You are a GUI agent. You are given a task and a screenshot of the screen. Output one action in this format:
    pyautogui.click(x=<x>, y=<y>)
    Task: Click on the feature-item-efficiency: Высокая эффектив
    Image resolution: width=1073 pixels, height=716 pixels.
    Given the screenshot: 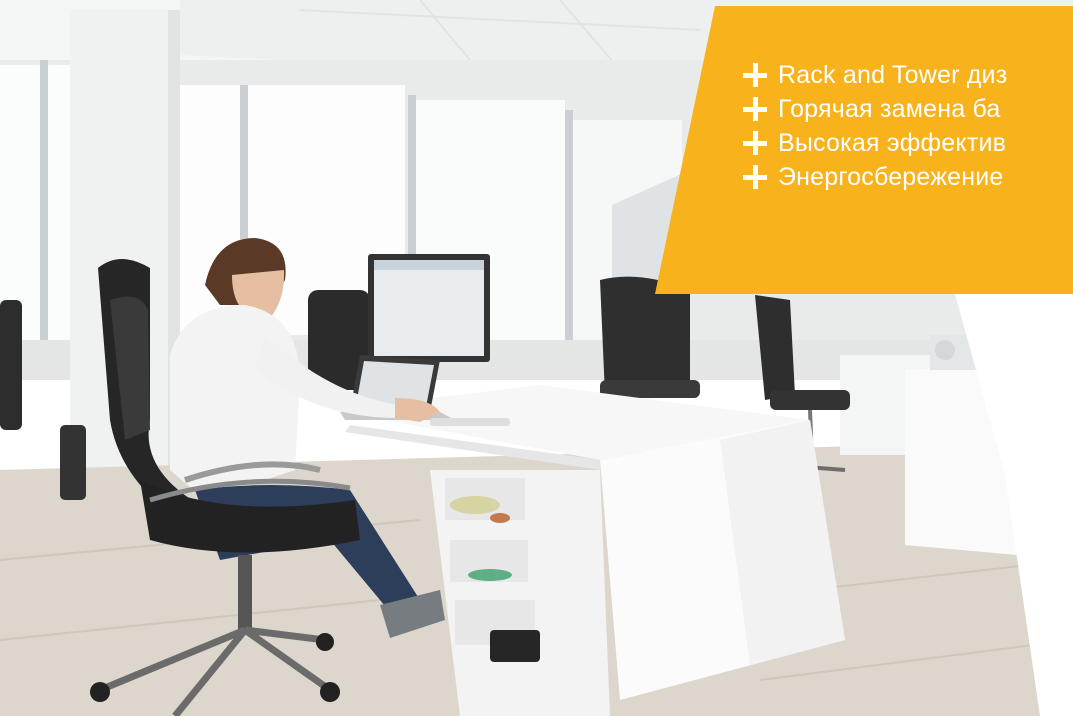 What is the action you would take?
    pyautogui.click(x=875, y=143)
    